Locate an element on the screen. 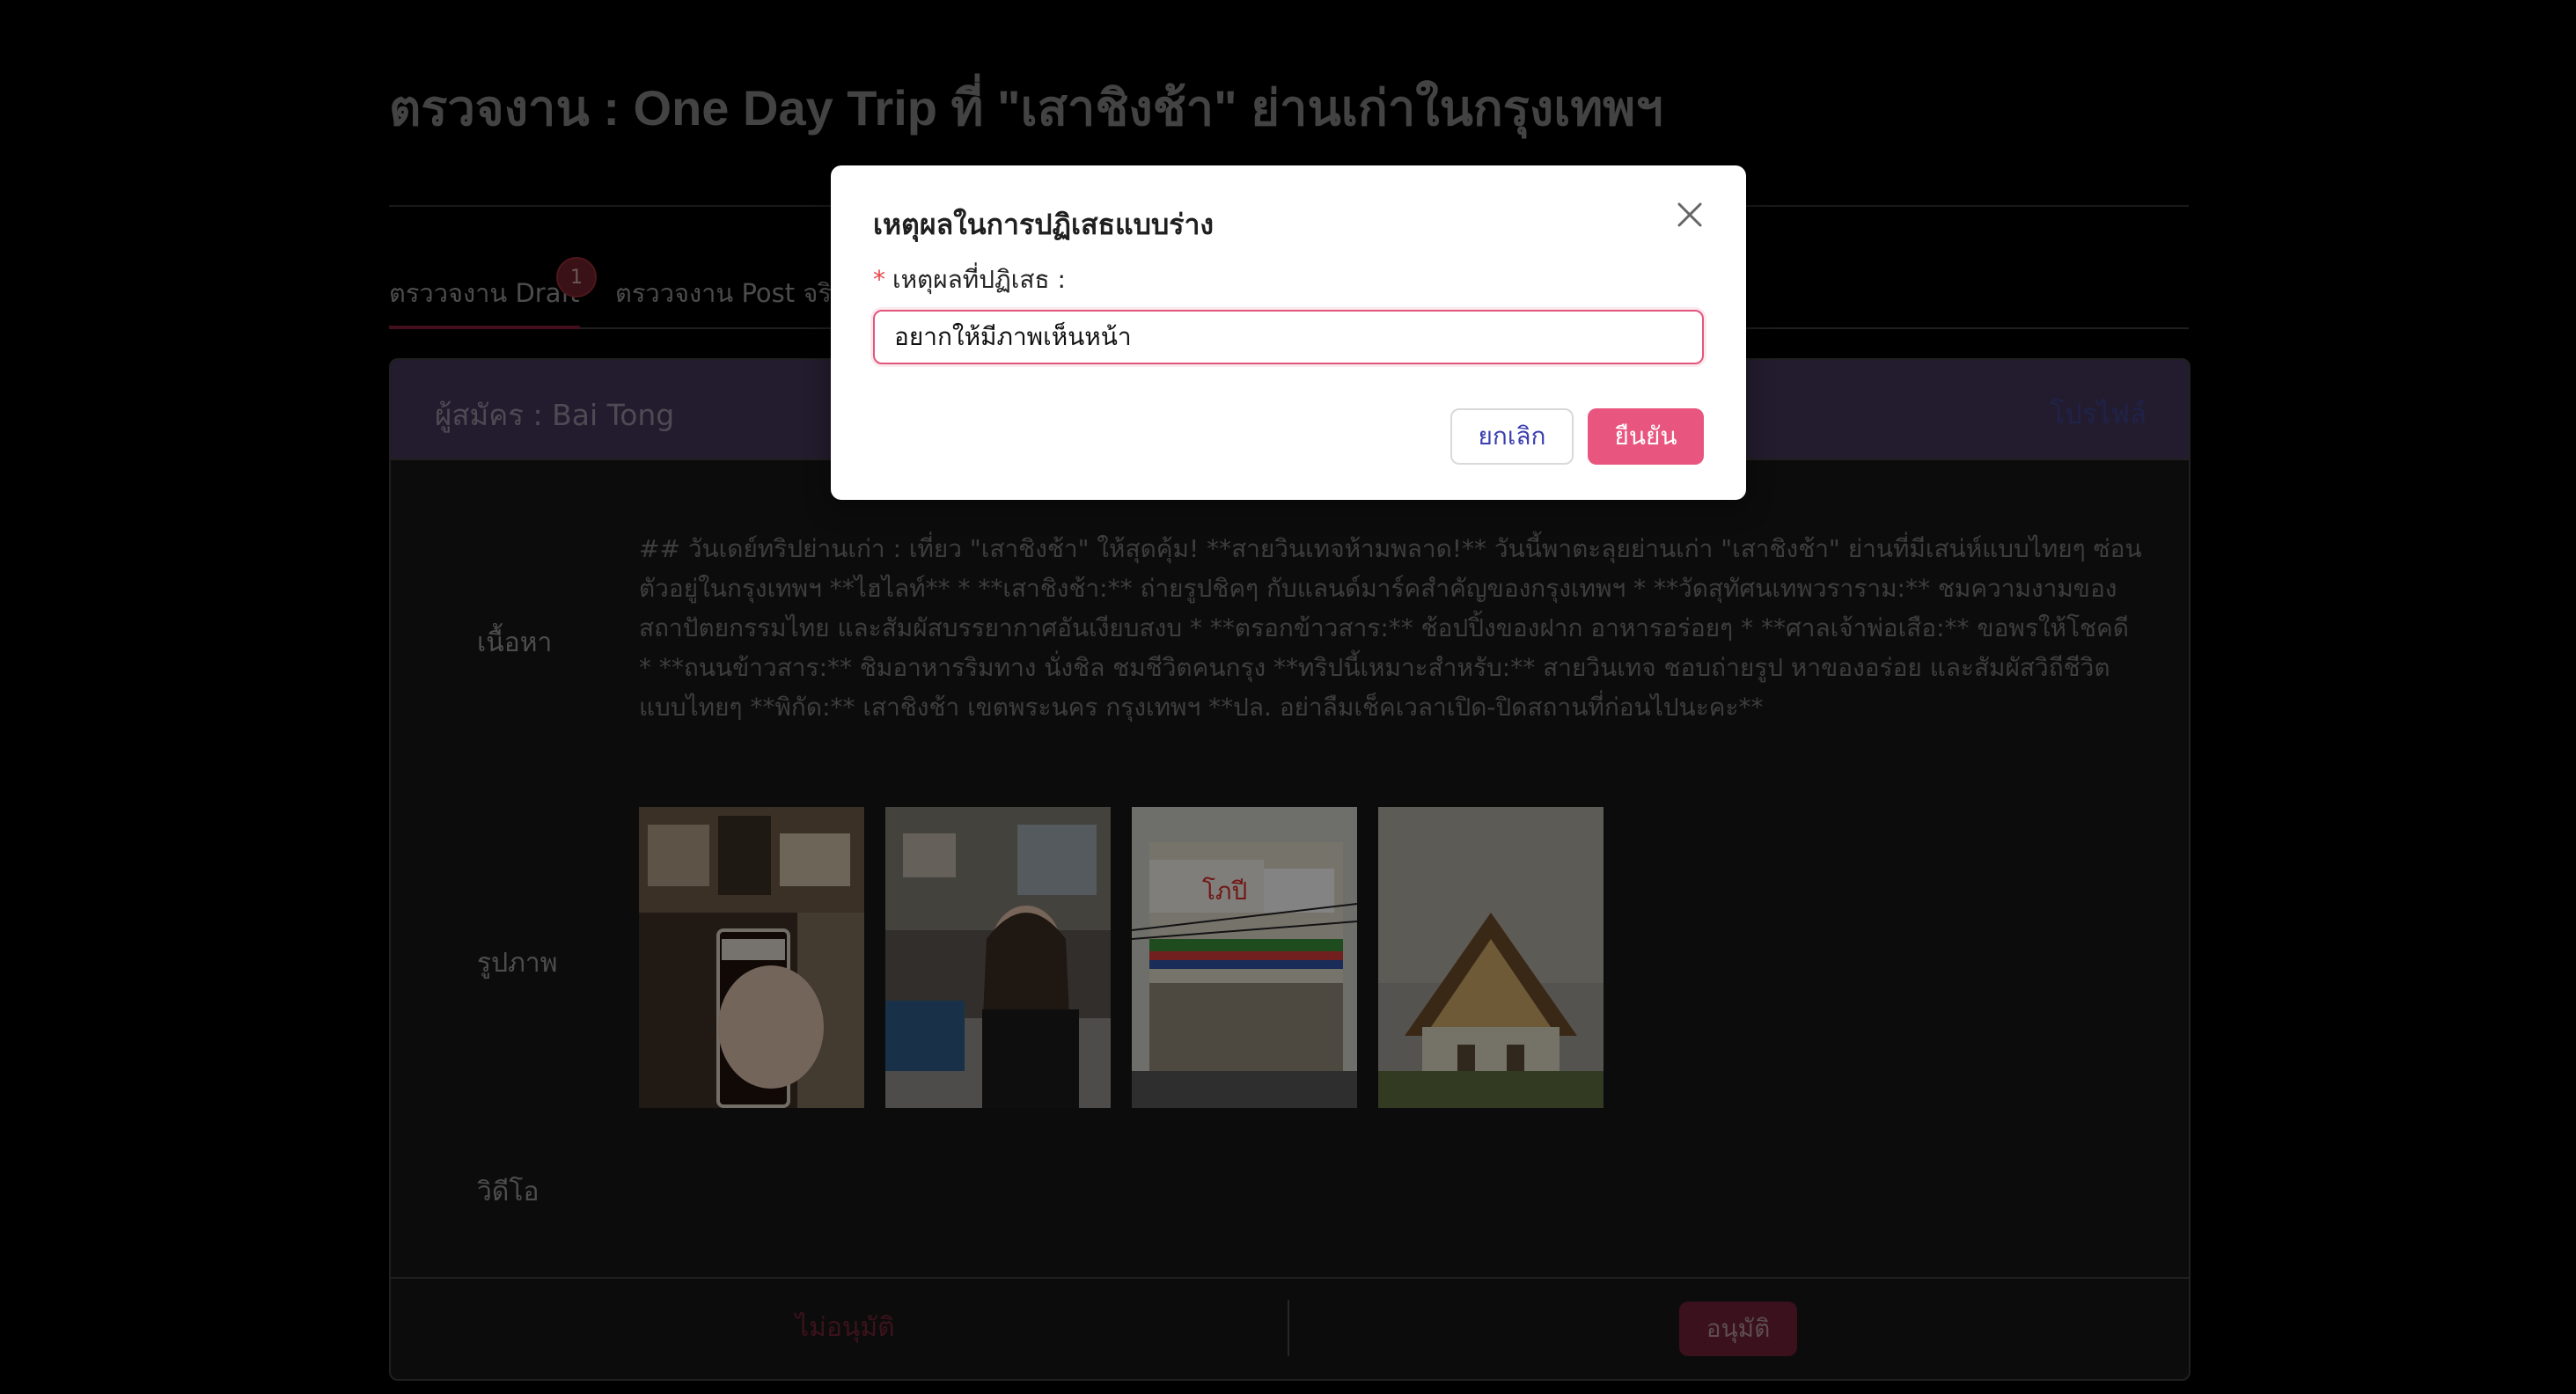  required-mark: * is located at coordinates (879, 279).